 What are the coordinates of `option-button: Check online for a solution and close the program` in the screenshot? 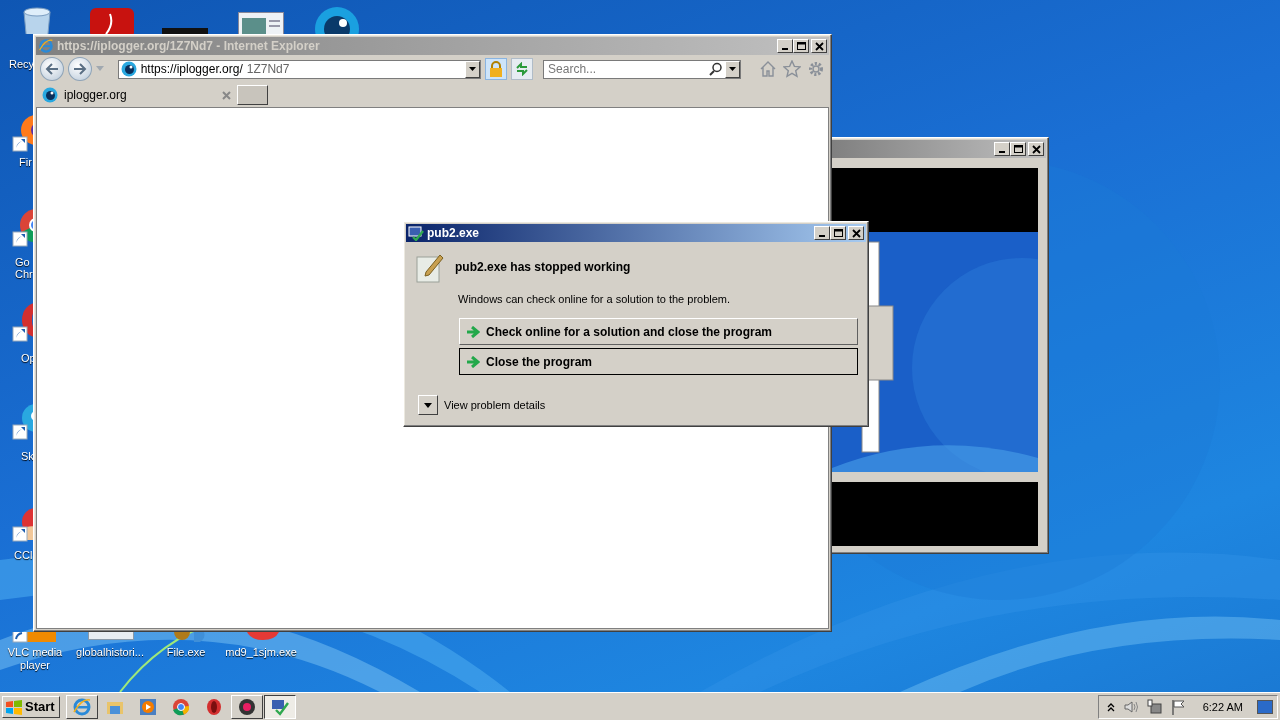 It's located at (658, 331).